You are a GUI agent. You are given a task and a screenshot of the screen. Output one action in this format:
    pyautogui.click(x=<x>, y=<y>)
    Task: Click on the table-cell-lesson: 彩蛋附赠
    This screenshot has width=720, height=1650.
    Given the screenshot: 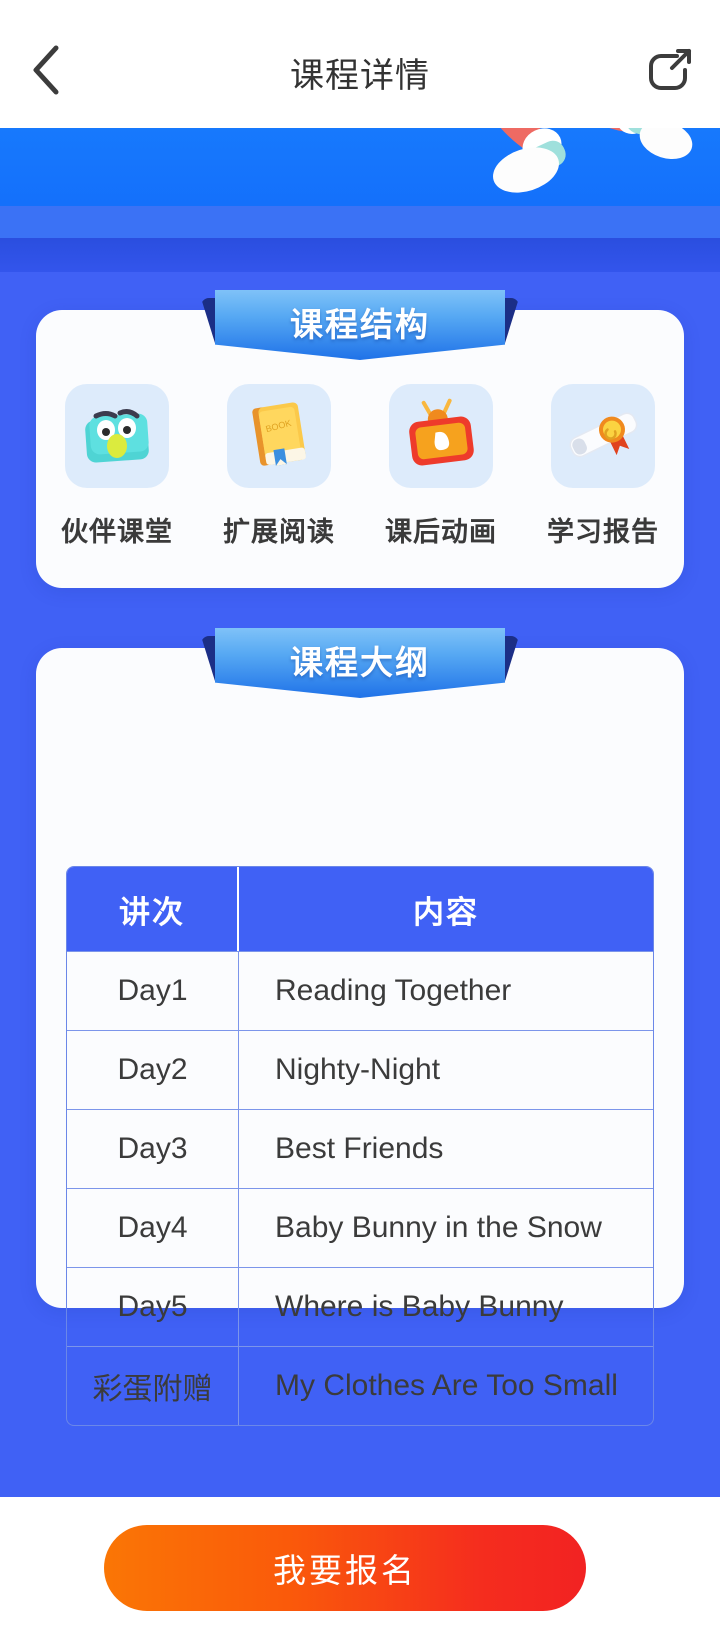 What is the action you would take?
    pyautogui.click(x=153, y=1386)
    